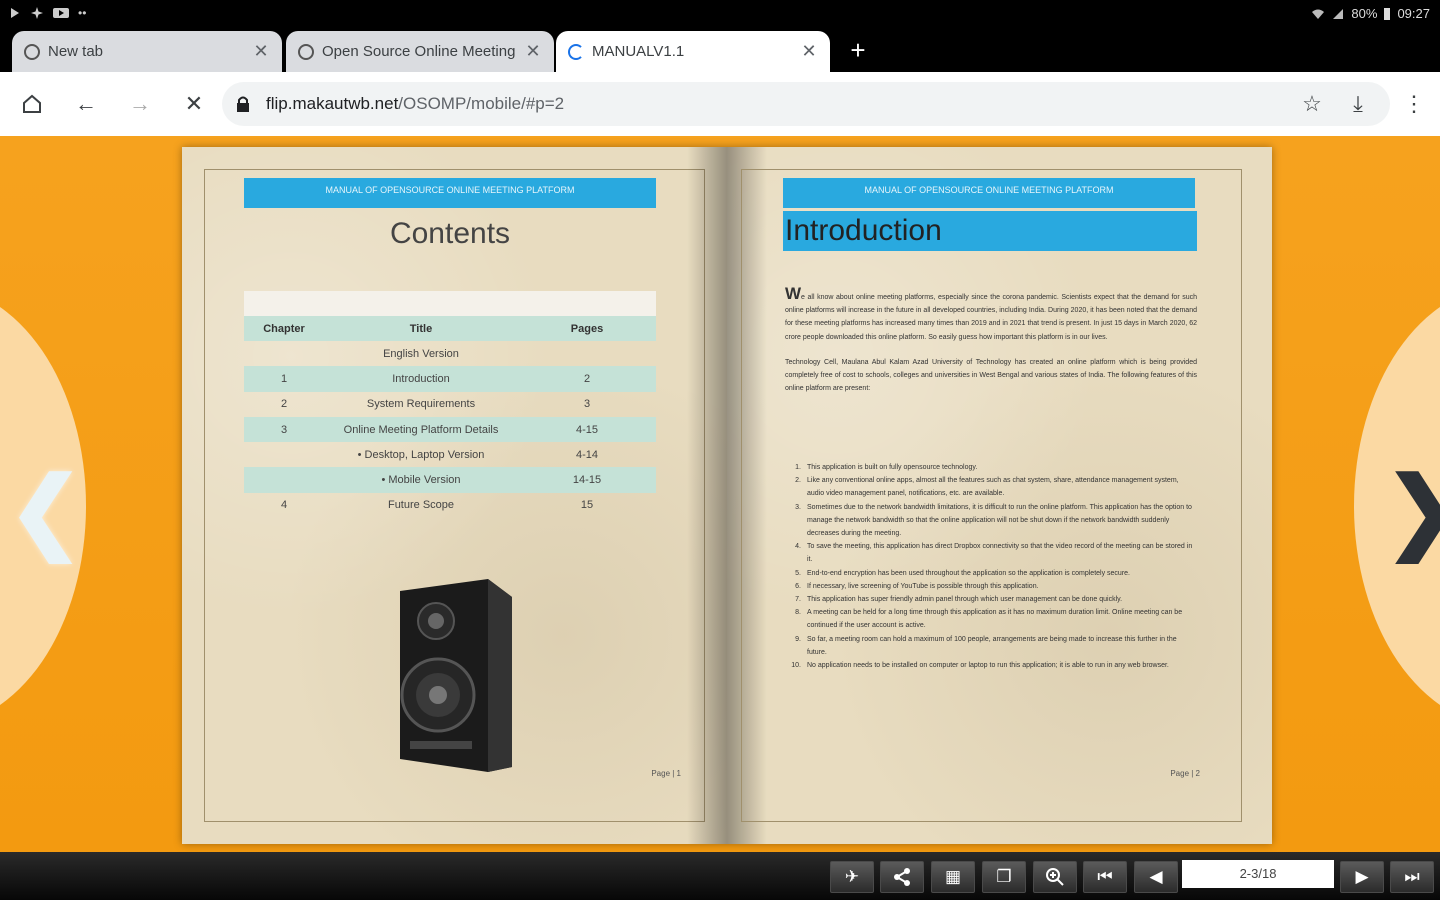 Image resolution: width=1440 pixels, height=900 pixels. I want to click on back-arrow-icon: ←, so click(86, 103).